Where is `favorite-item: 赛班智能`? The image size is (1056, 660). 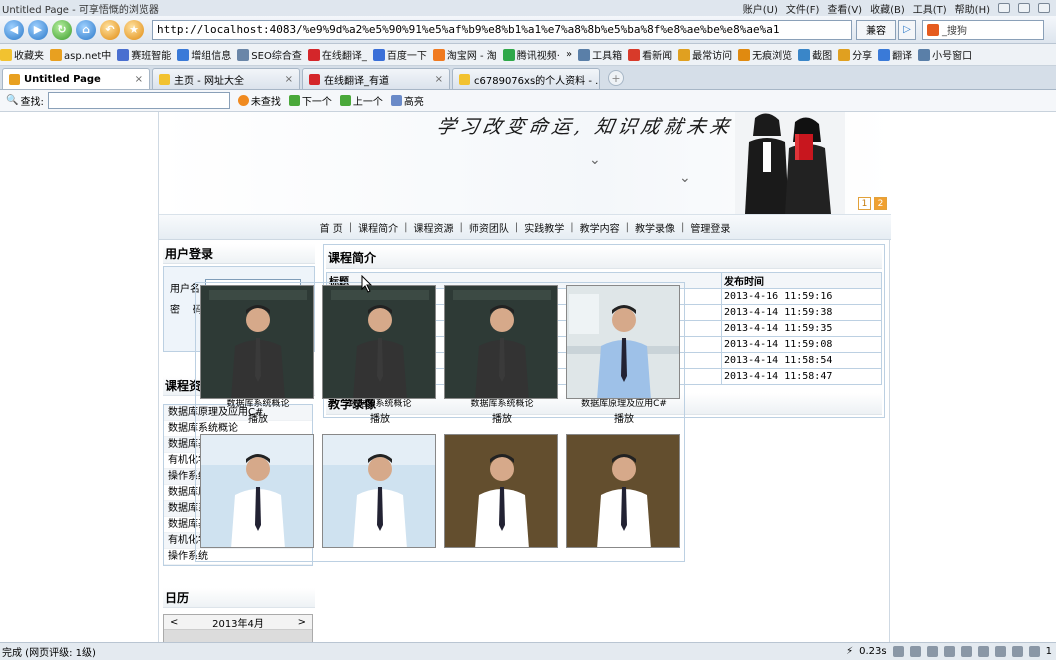 favorite-item: 赛班智能 is located at coordinates (144, 54).